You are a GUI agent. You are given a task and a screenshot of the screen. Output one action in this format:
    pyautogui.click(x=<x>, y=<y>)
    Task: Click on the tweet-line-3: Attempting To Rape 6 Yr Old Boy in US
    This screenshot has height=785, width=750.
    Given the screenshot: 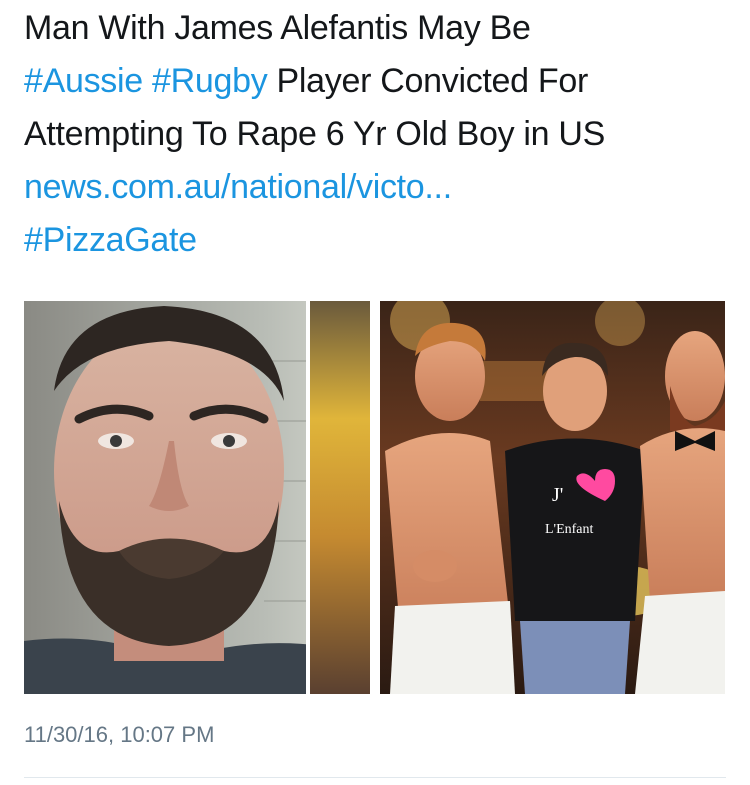 What is the action you would take?
    pyautogui.click(x=315, y=134)
    